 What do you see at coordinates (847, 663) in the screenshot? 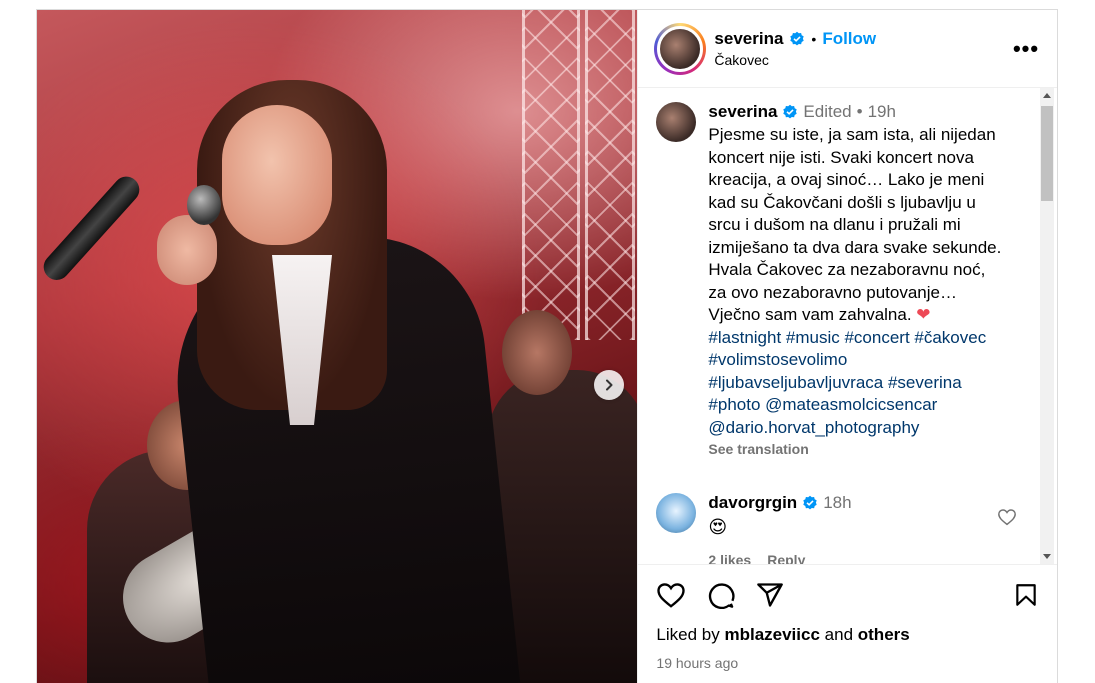
I see `post-timestamp: 19 hours ago` at bounding box center [847, 663].